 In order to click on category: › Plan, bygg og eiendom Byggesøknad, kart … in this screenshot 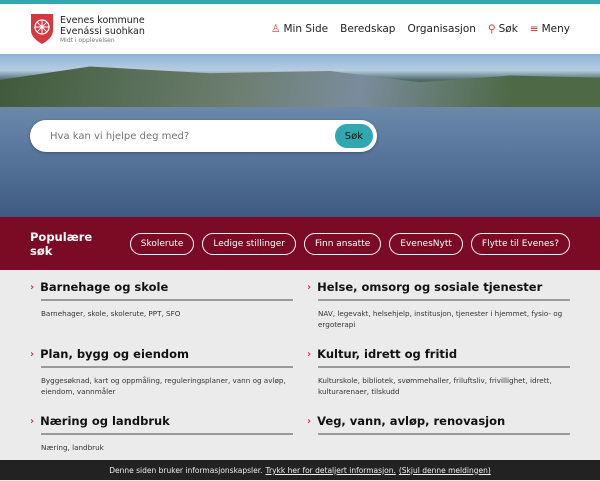, I will do `click(161, 380)`.